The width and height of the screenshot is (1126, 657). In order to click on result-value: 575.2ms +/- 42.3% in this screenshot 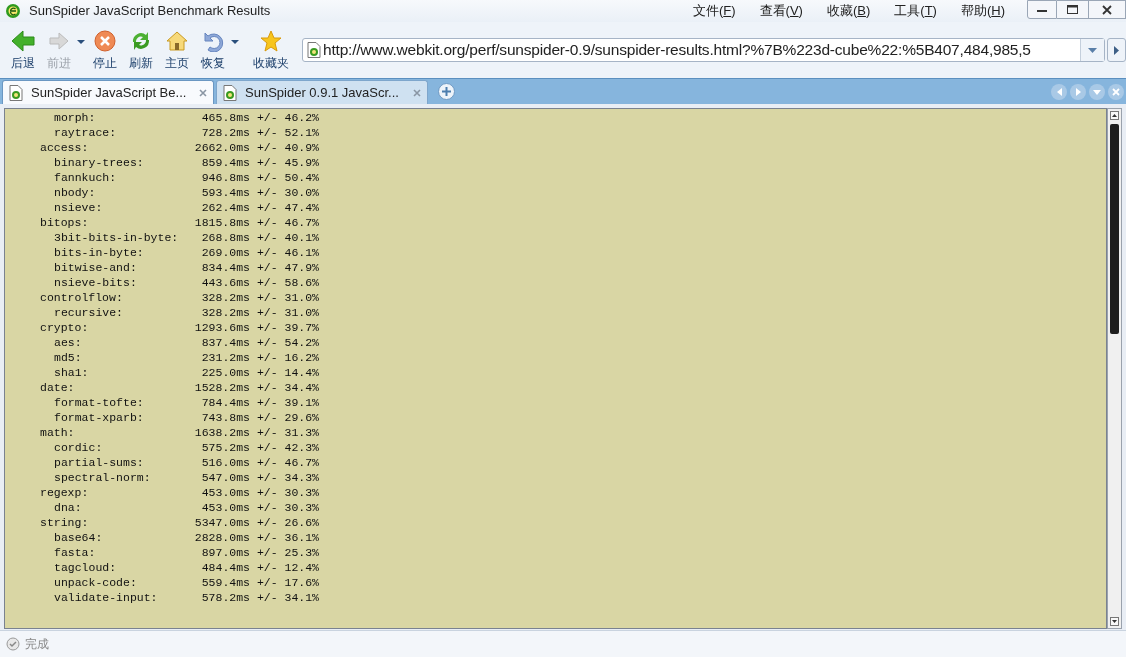, I will do `click(259, 447)`.